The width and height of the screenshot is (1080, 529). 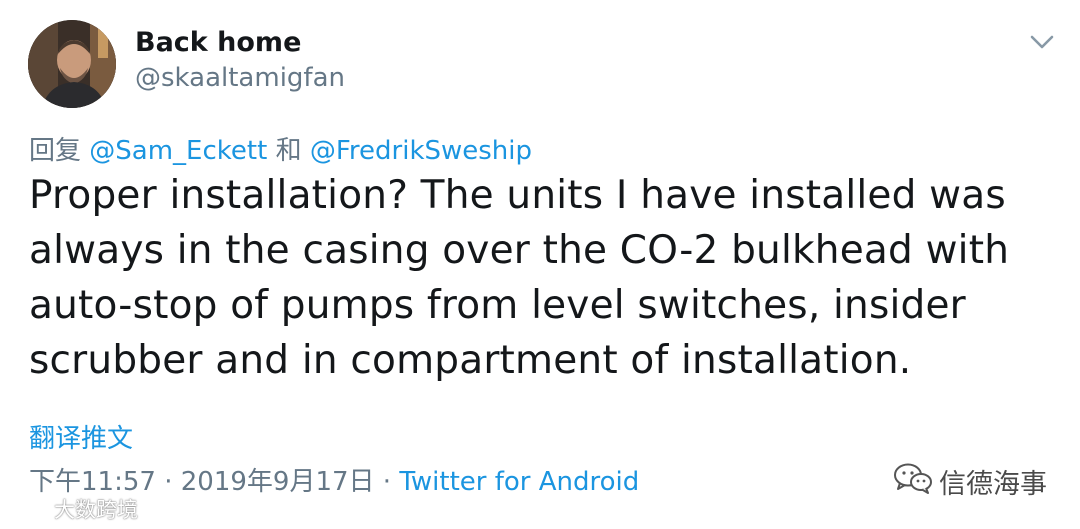 I want to click on mention-link: @Sam_Eckett, so click(x=178, y=151).